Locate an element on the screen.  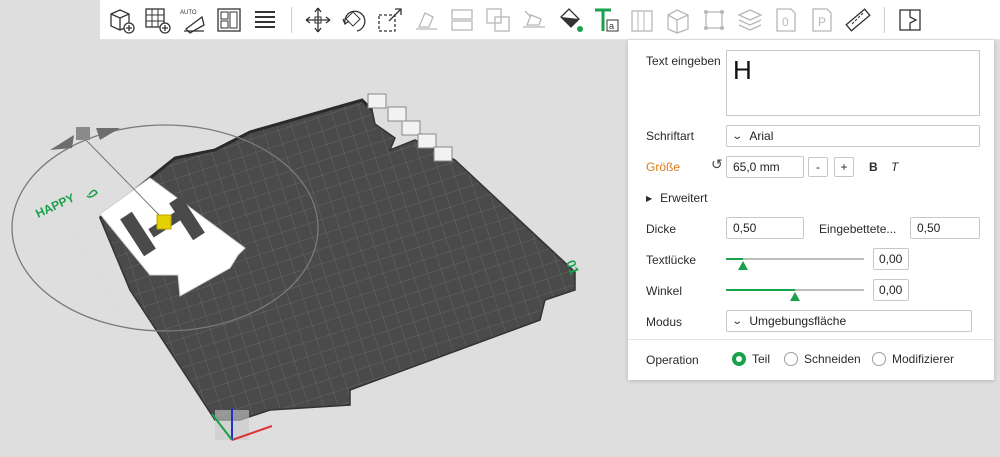
op-modifier-radio: Modifizierer is located at coordinates (913, 359).